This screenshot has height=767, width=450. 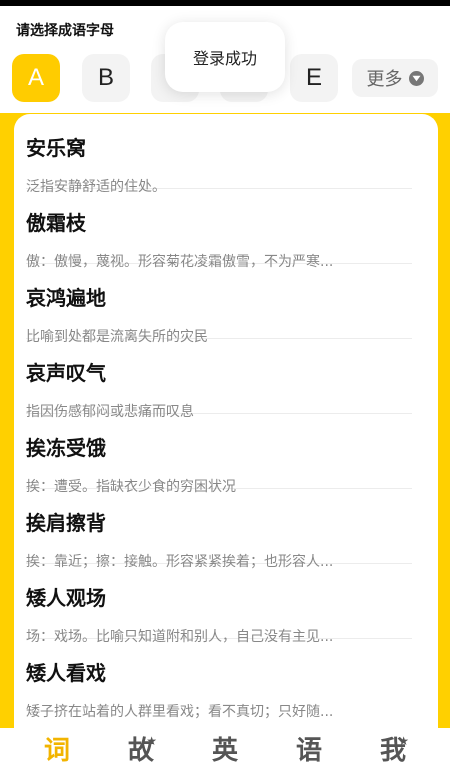 I want to click on more-label: 更多, so click(x=384, y=79).